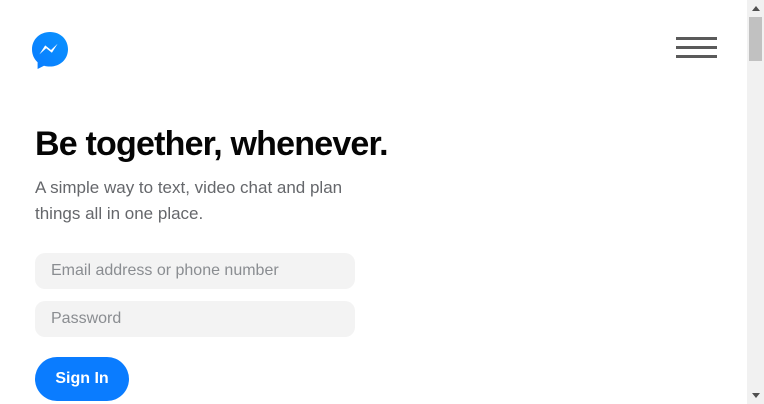 The height and width of the screenshot is (404, 764). I want to click on messenger-logo-icon, so click(50, 50).